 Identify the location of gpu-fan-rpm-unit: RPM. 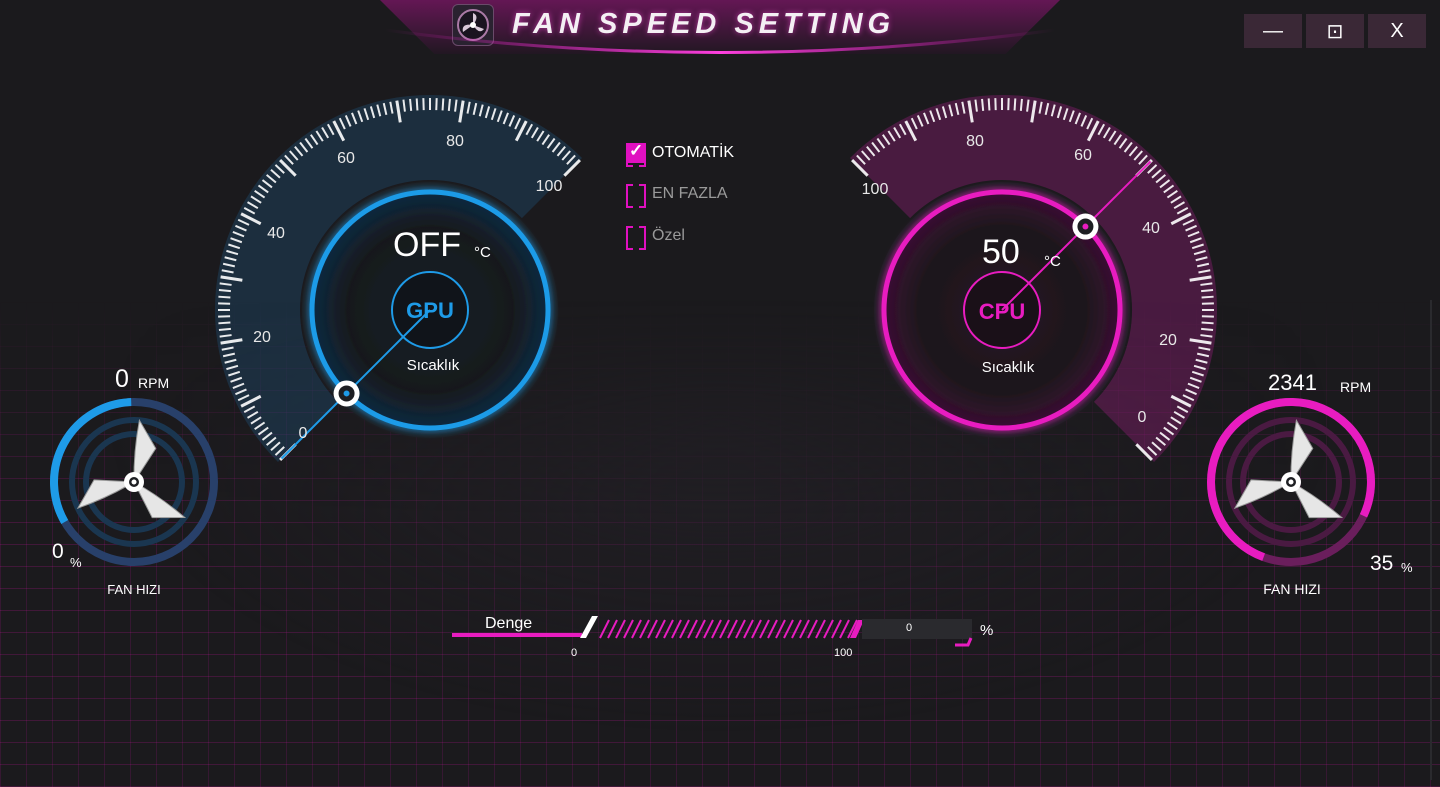
(154, 383).